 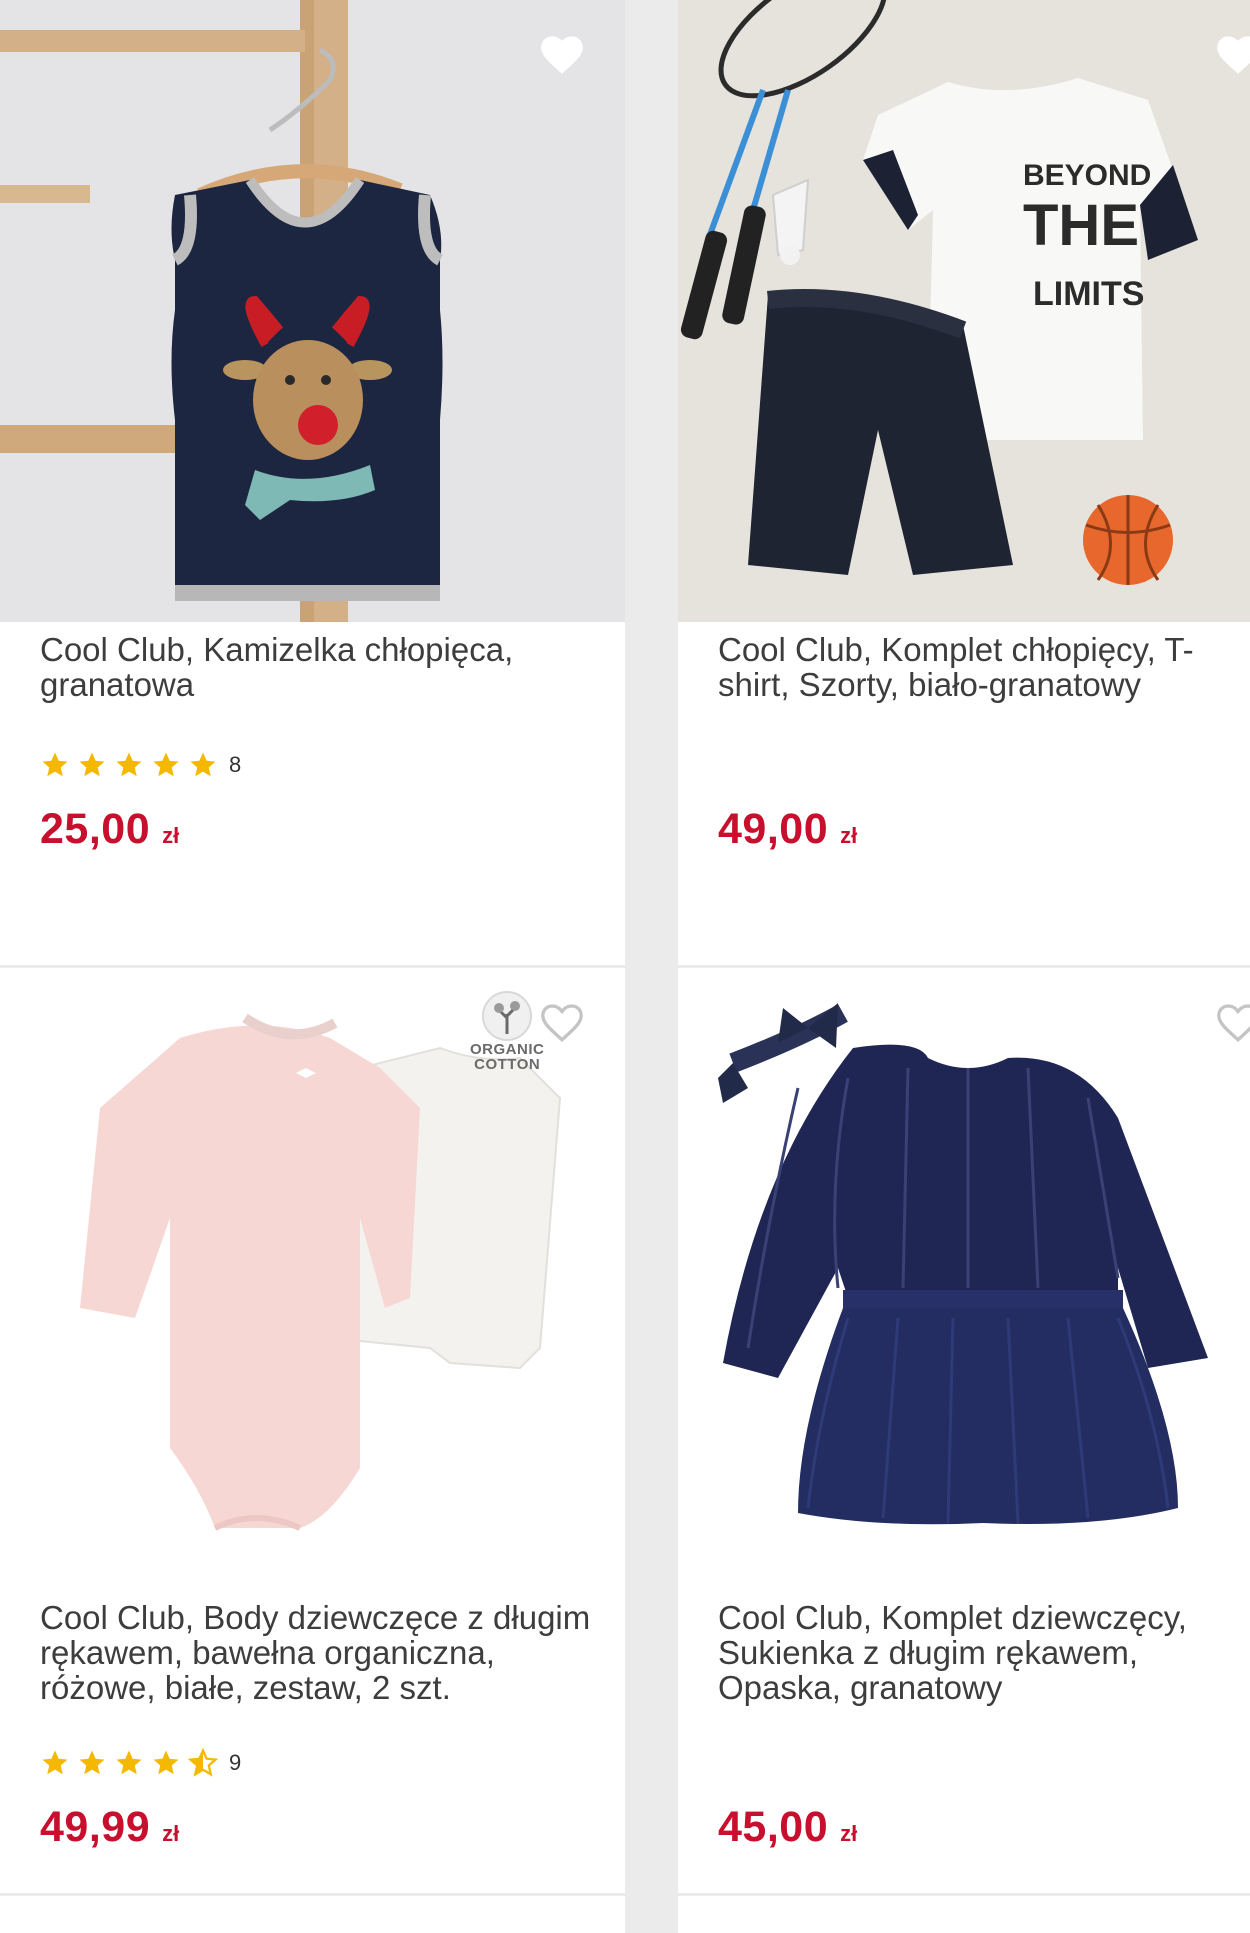 What do you see at coordinates (222, 311) in the screenshot?
I see `knit-vest-reindeer-image` at bounding box center [222, 311].